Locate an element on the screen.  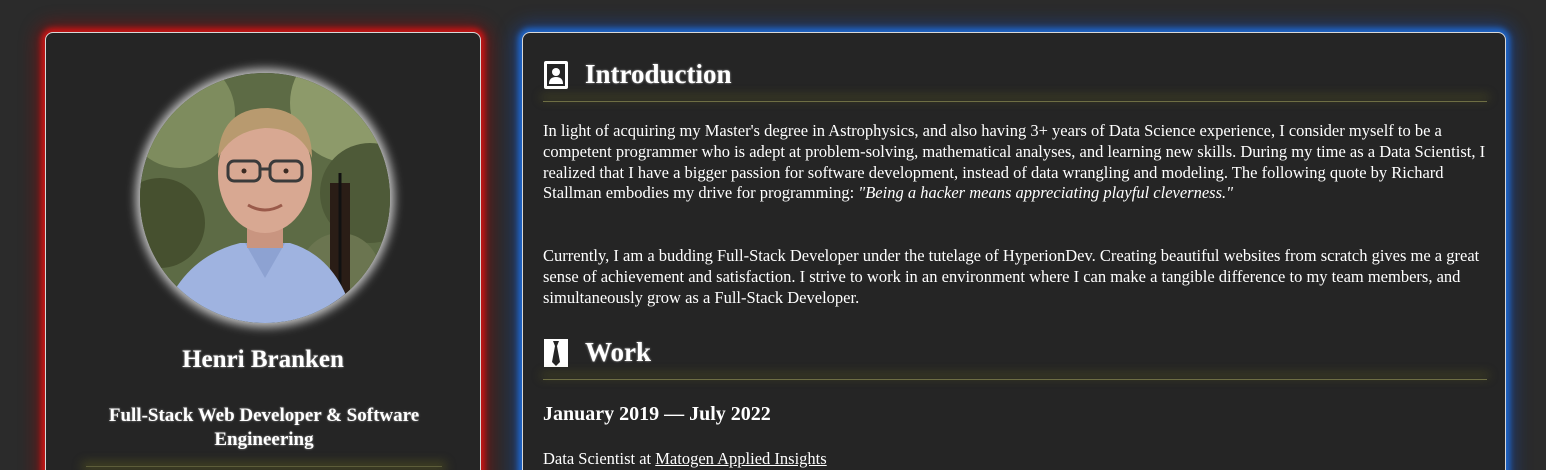
work-heading: Work is located at coordinates (597, 352).